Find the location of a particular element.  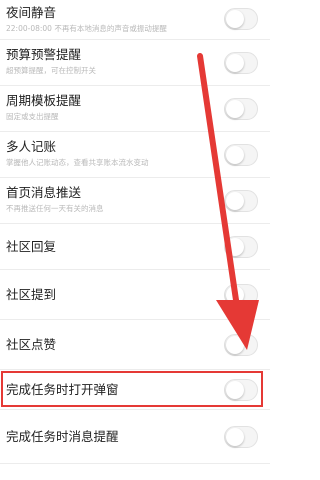

night-mute-toggle is located at coordinates (241, 19).